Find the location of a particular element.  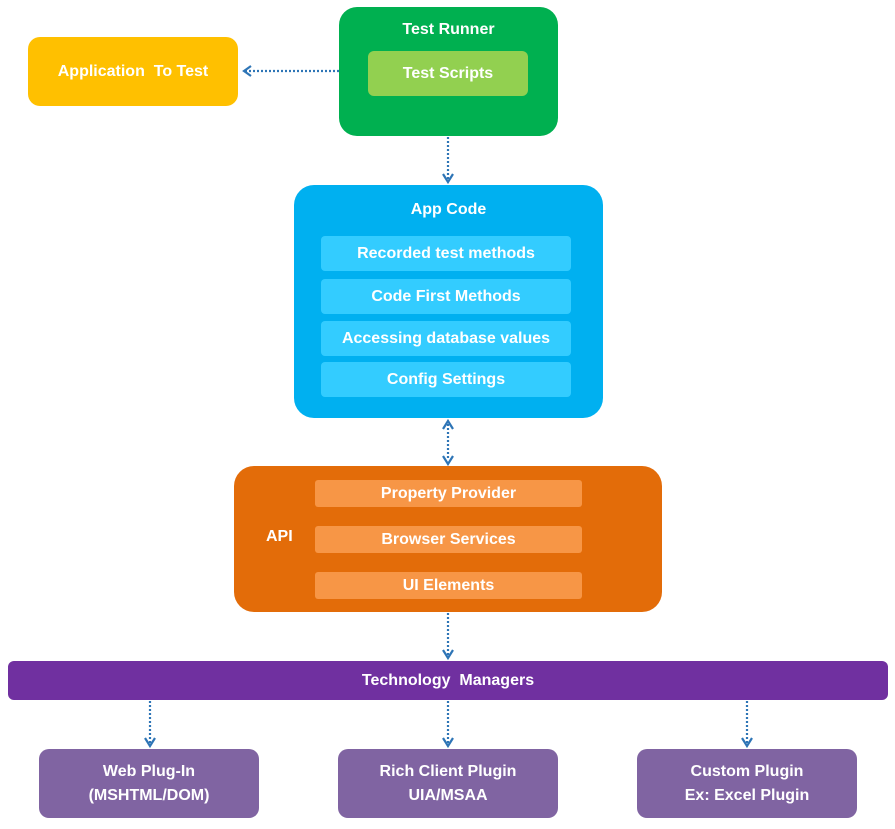

rich-client-plugin-box: Rich Client Plugin UIA/MSAA is located at coordinates (448, 783).